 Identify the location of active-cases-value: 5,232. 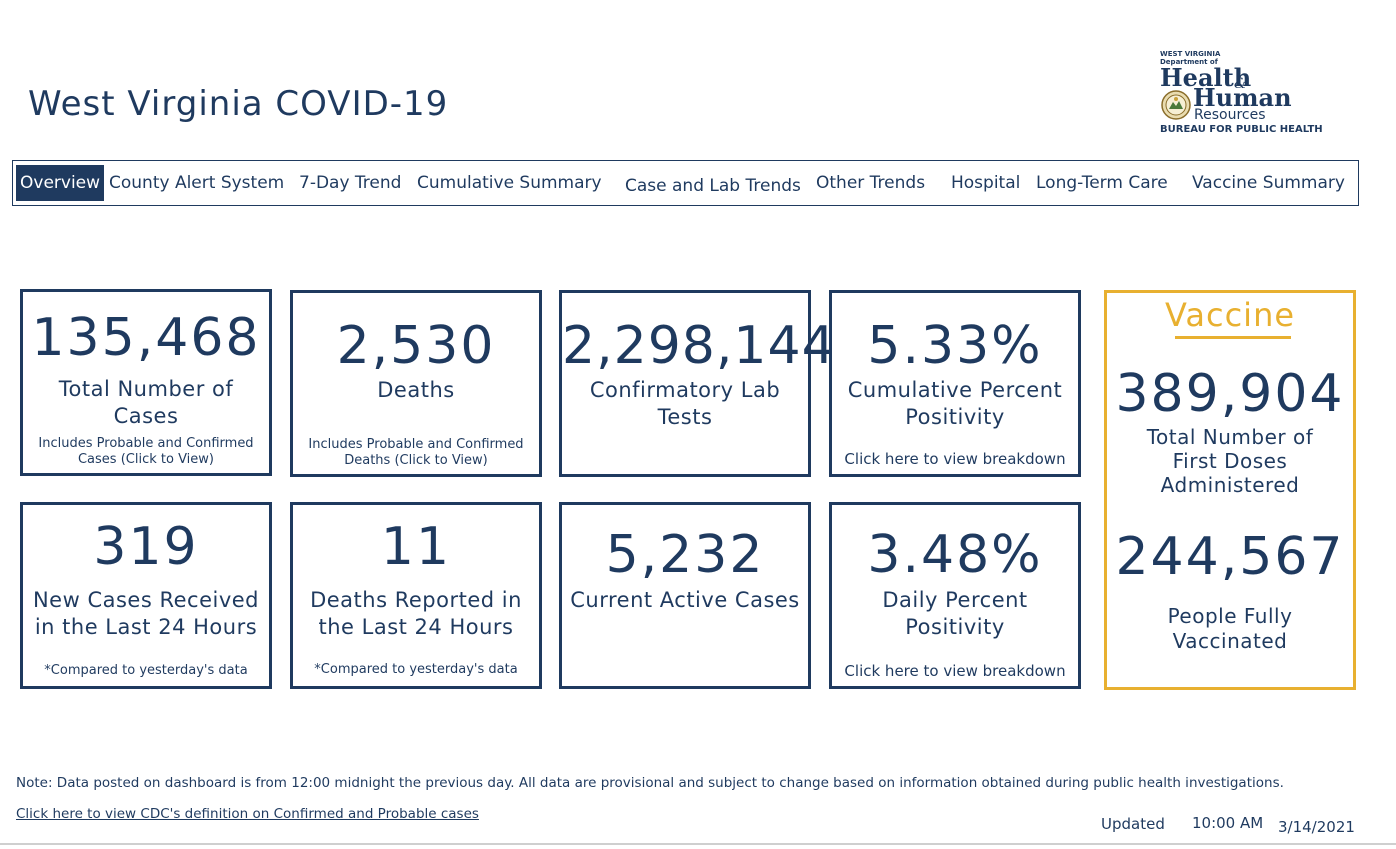
(685, 555).